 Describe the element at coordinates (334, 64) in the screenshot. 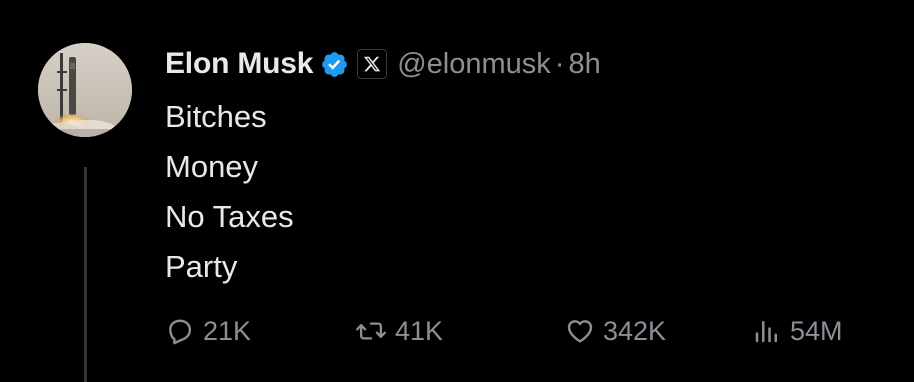

I see `verified-badge-icon` at that location.